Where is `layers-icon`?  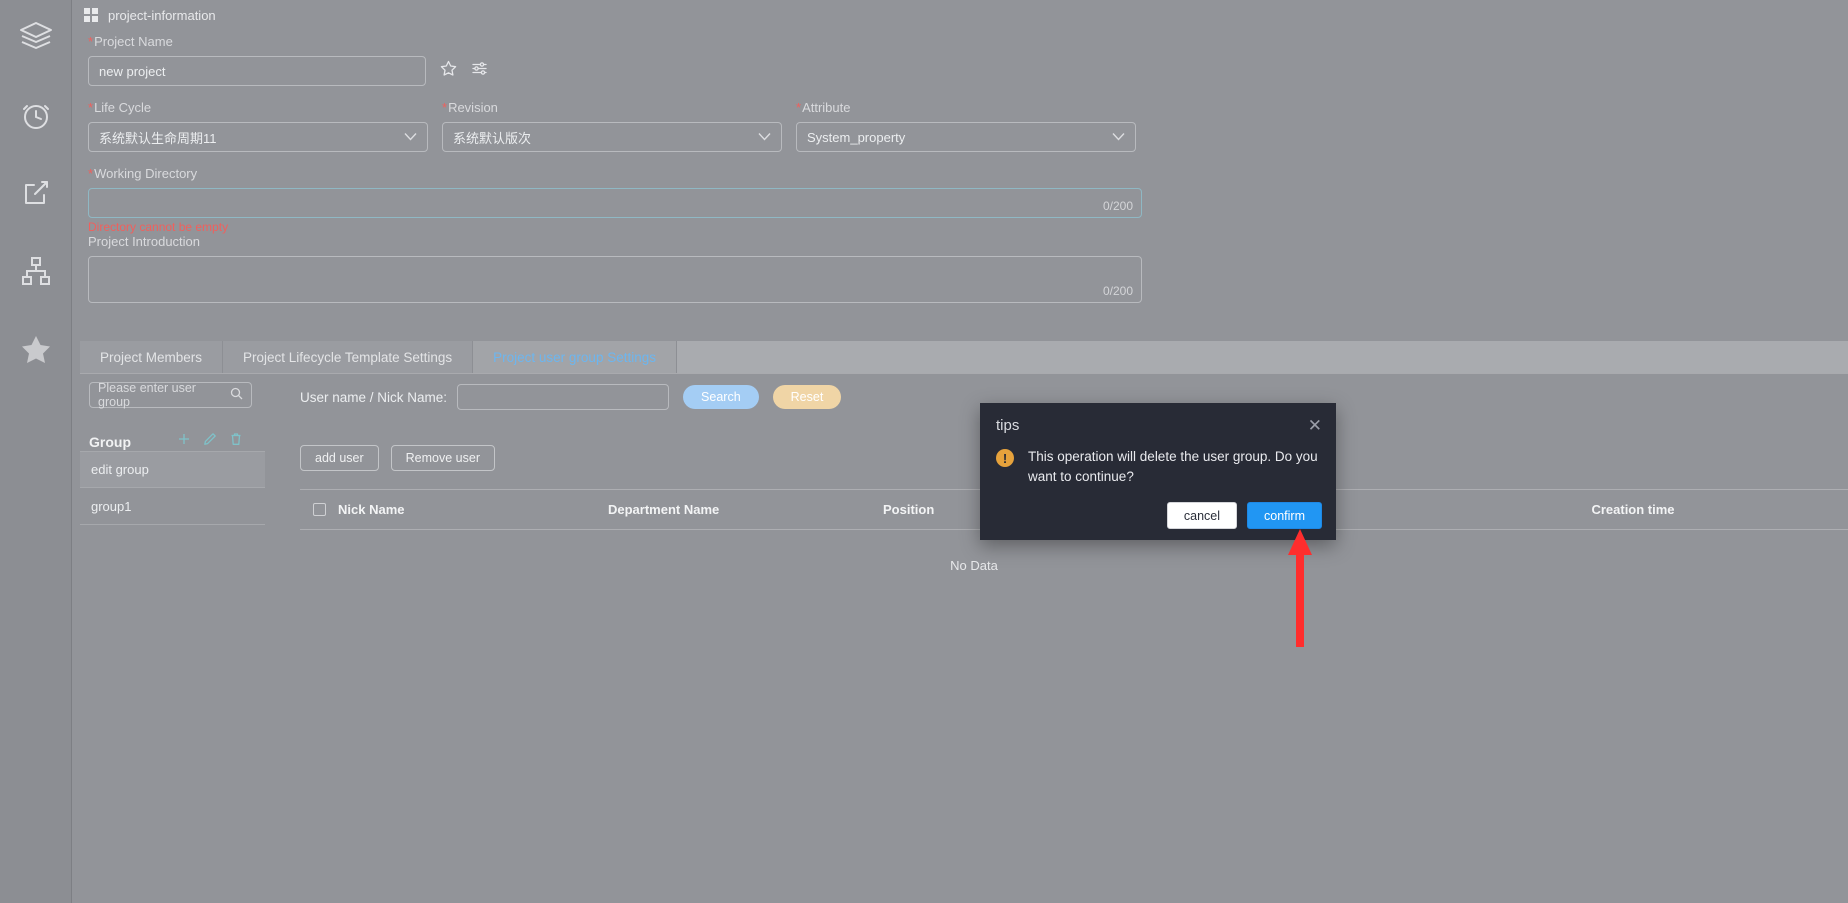 layers-icon is located at coordinates (36, 37).